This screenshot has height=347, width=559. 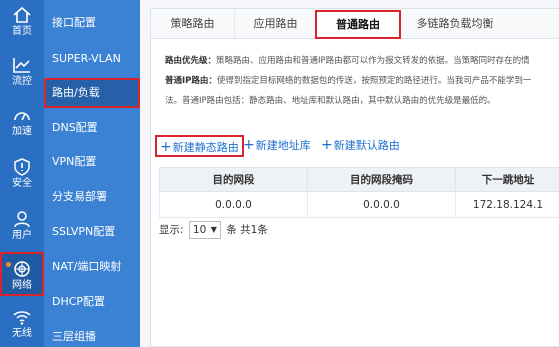 I want to click on rail-item-security: 安全, so click(x=22, y=175).